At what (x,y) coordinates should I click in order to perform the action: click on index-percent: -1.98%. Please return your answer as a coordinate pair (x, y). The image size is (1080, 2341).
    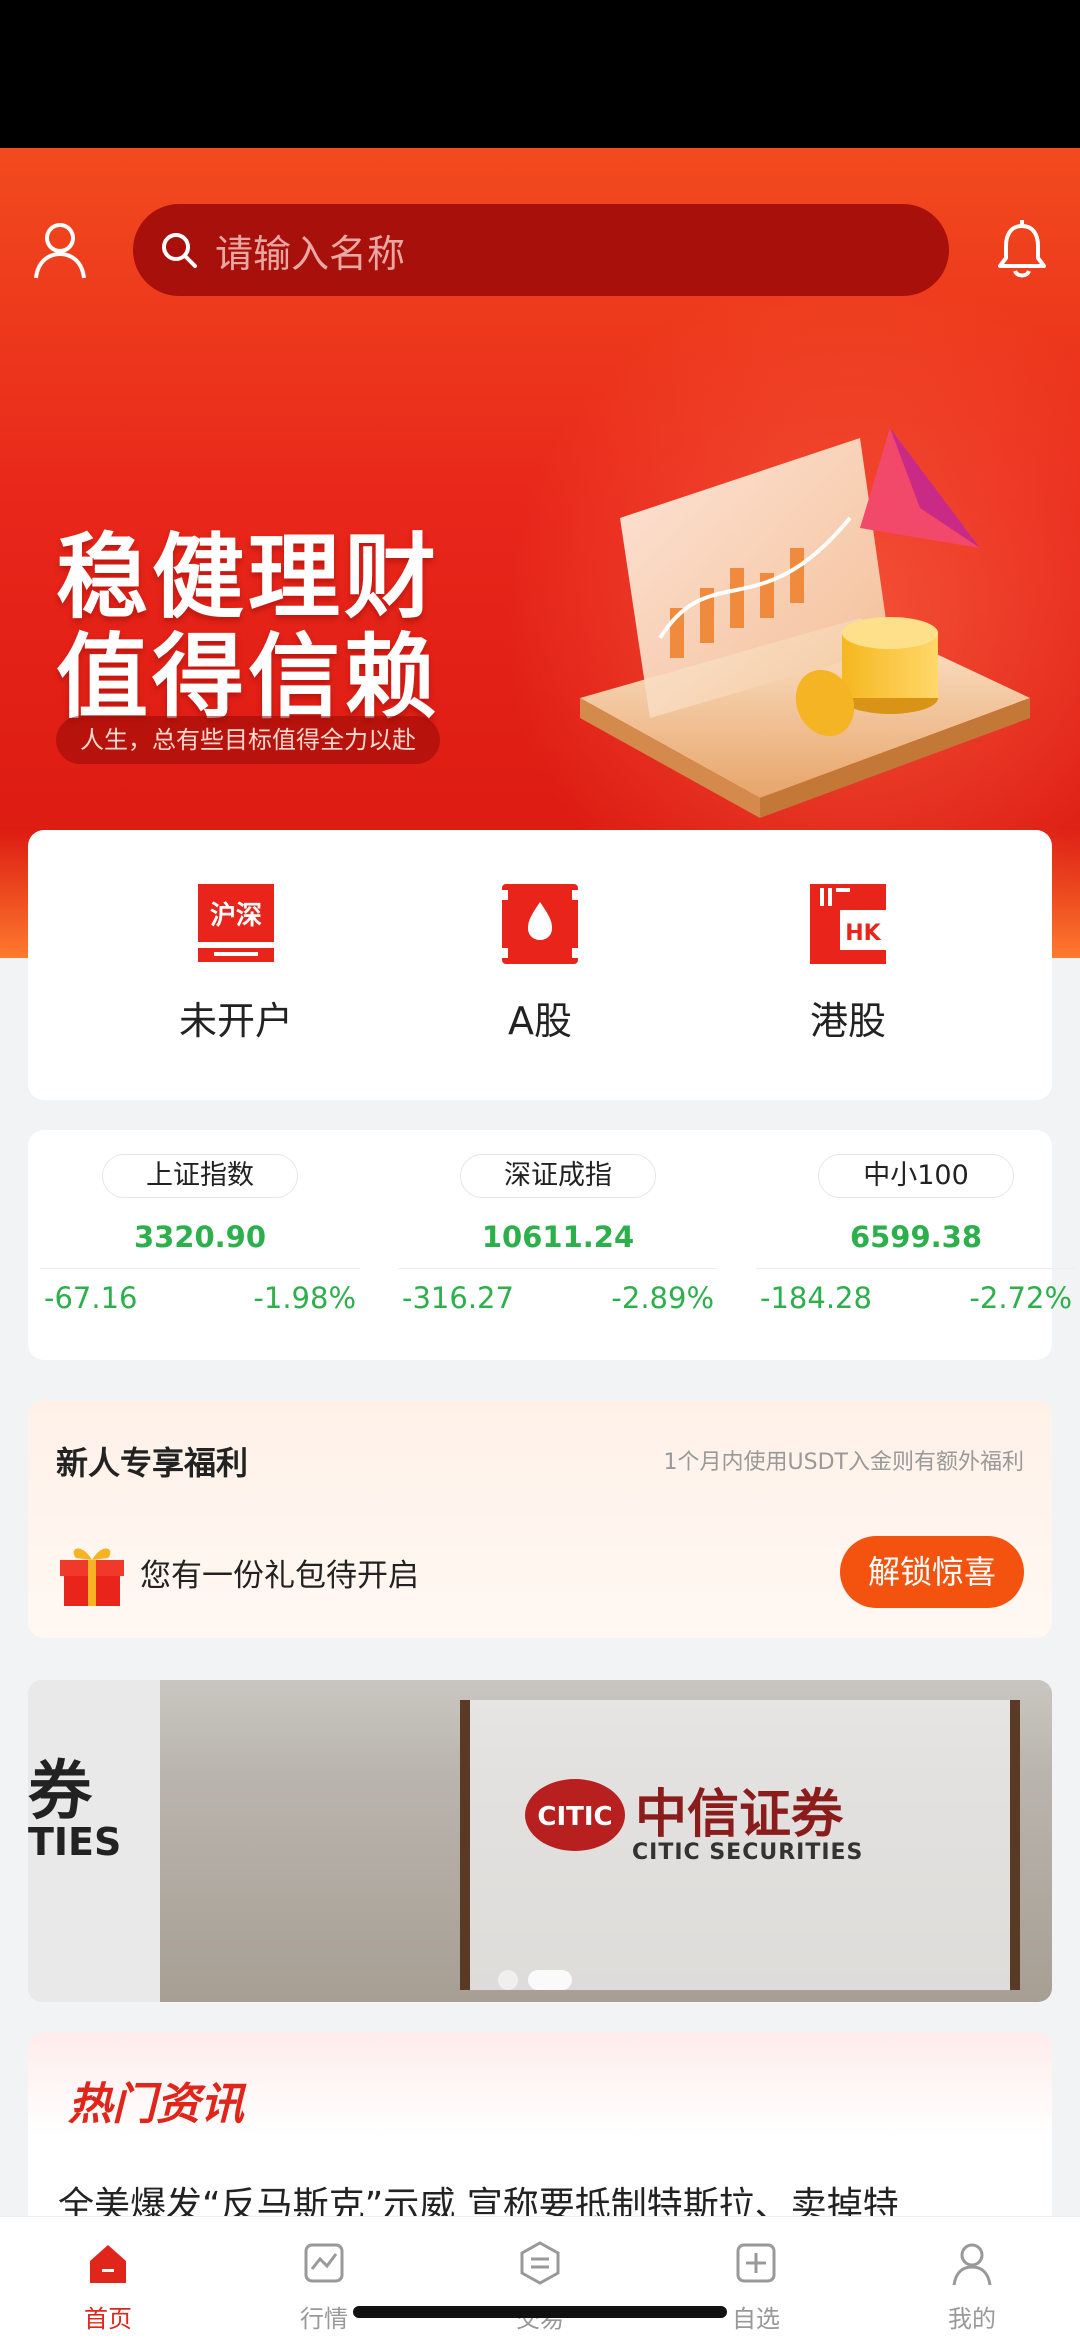
    Looking at the image, I should click on (304, 1298).